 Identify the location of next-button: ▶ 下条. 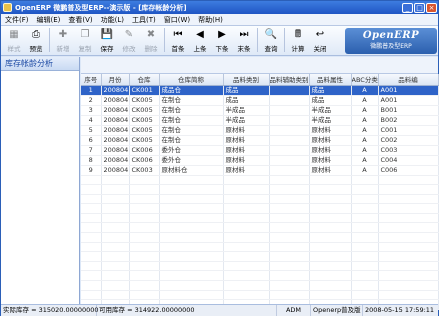
(222, 40).